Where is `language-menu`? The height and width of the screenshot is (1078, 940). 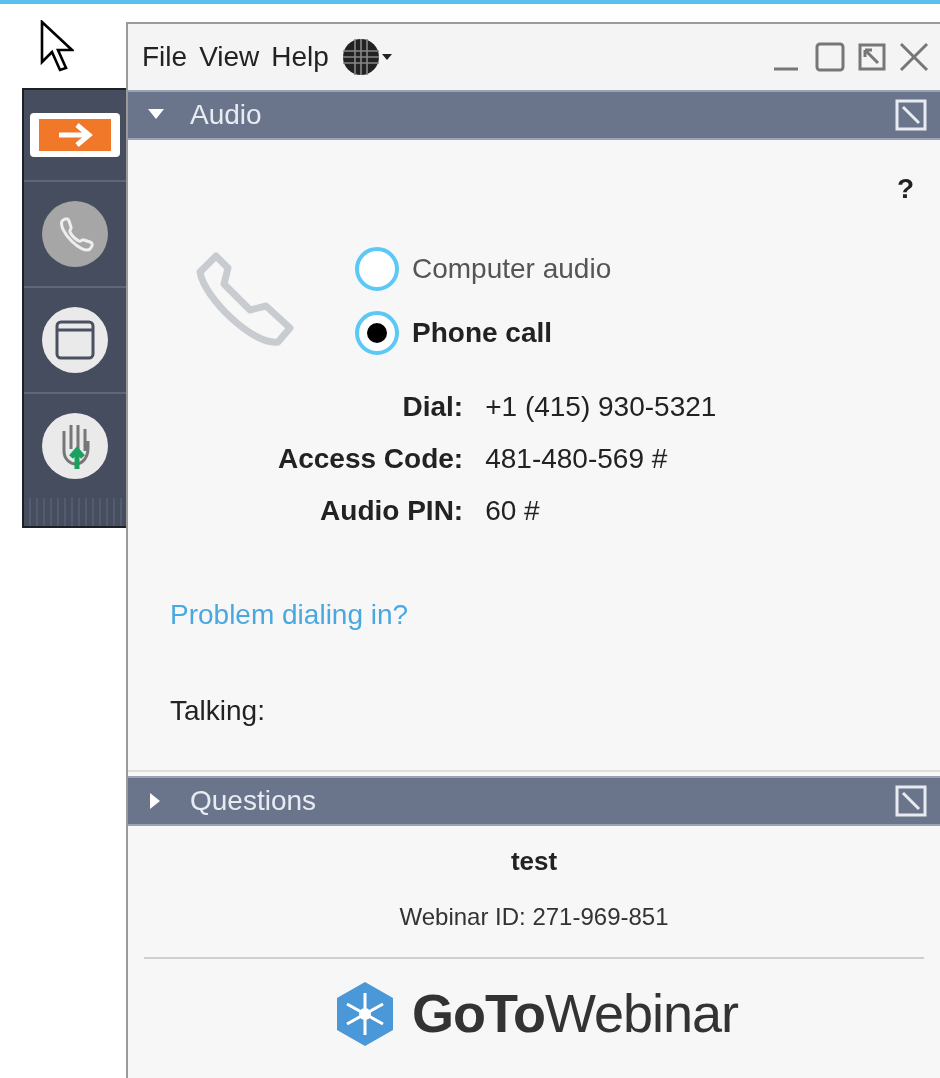
language-menu is located at coordinates (366, 57).